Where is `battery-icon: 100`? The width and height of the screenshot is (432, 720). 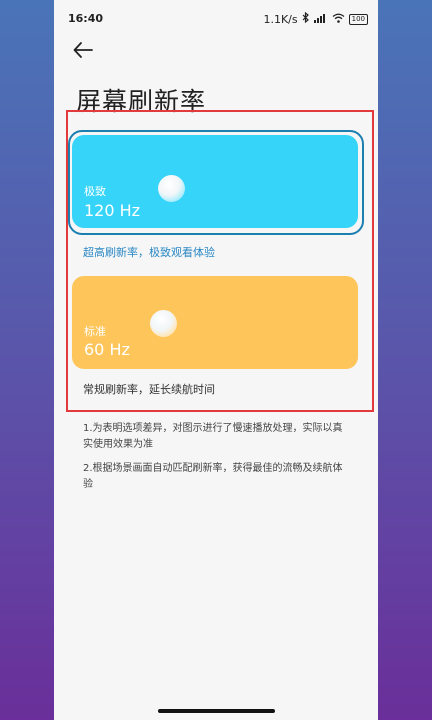 battery-icon: 100 is located at coordinates (358, 19).